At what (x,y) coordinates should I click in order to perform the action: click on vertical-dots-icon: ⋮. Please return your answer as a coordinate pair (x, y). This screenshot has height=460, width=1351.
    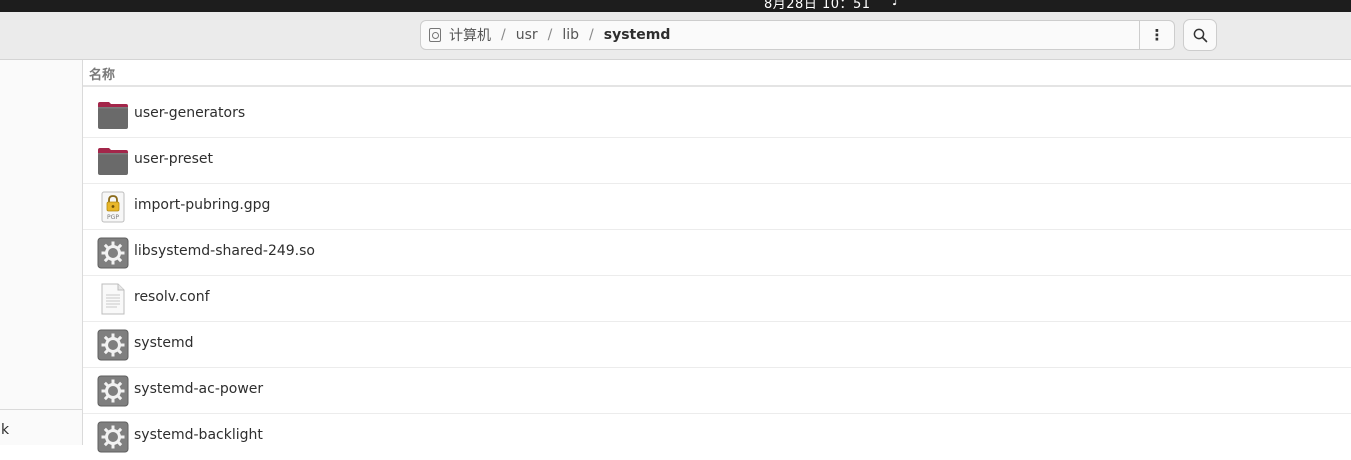
    Looking at the image, I should click on (1157, 35).